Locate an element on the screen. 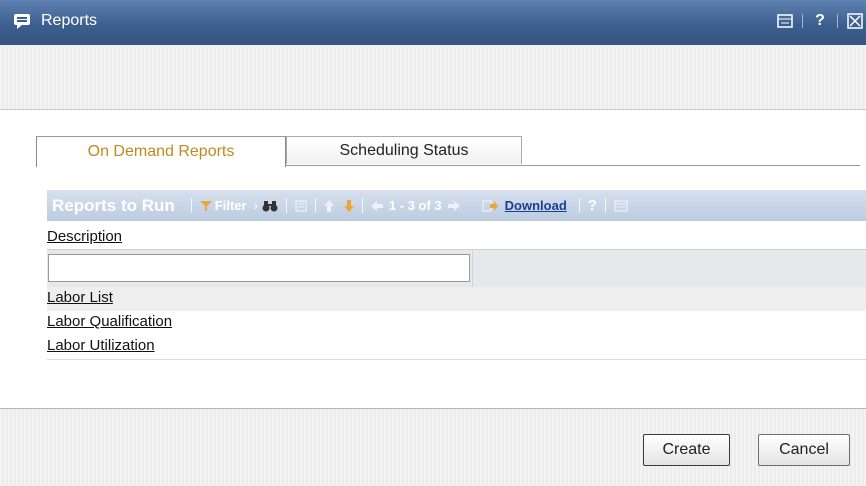  column-header-row: Description is located at coordinates (456, 235).